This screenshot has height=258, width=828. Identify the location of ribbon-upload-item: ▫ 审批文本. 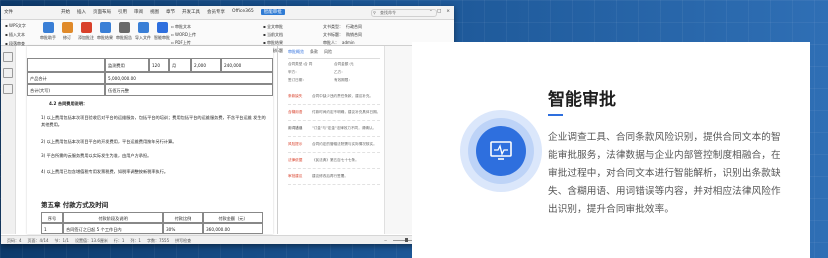
(183, 27).